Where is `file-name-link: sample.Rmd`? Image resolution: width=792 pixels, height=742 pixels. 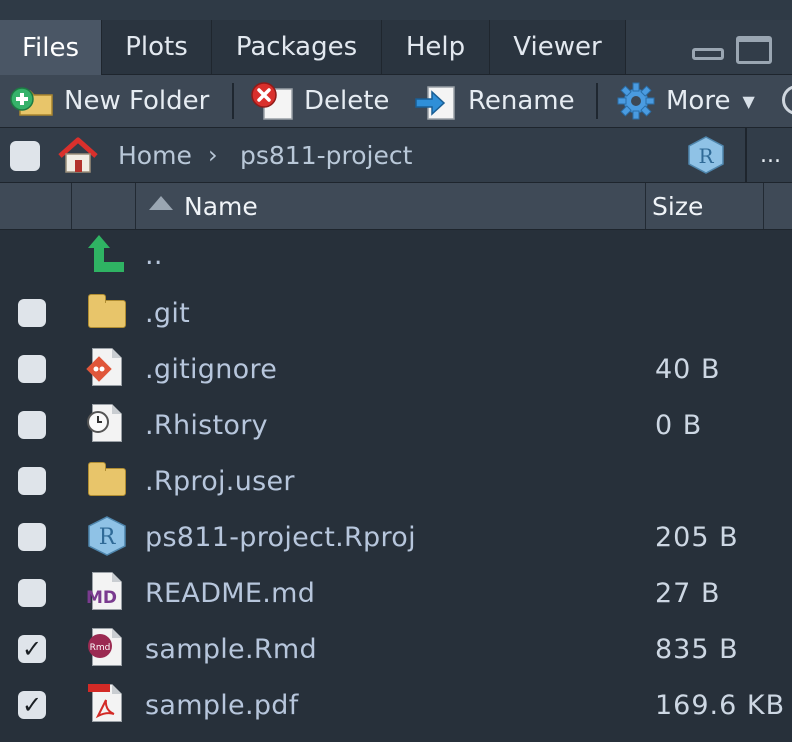 file-name-link: sample.Rmd is located at coordinates (231, 649).